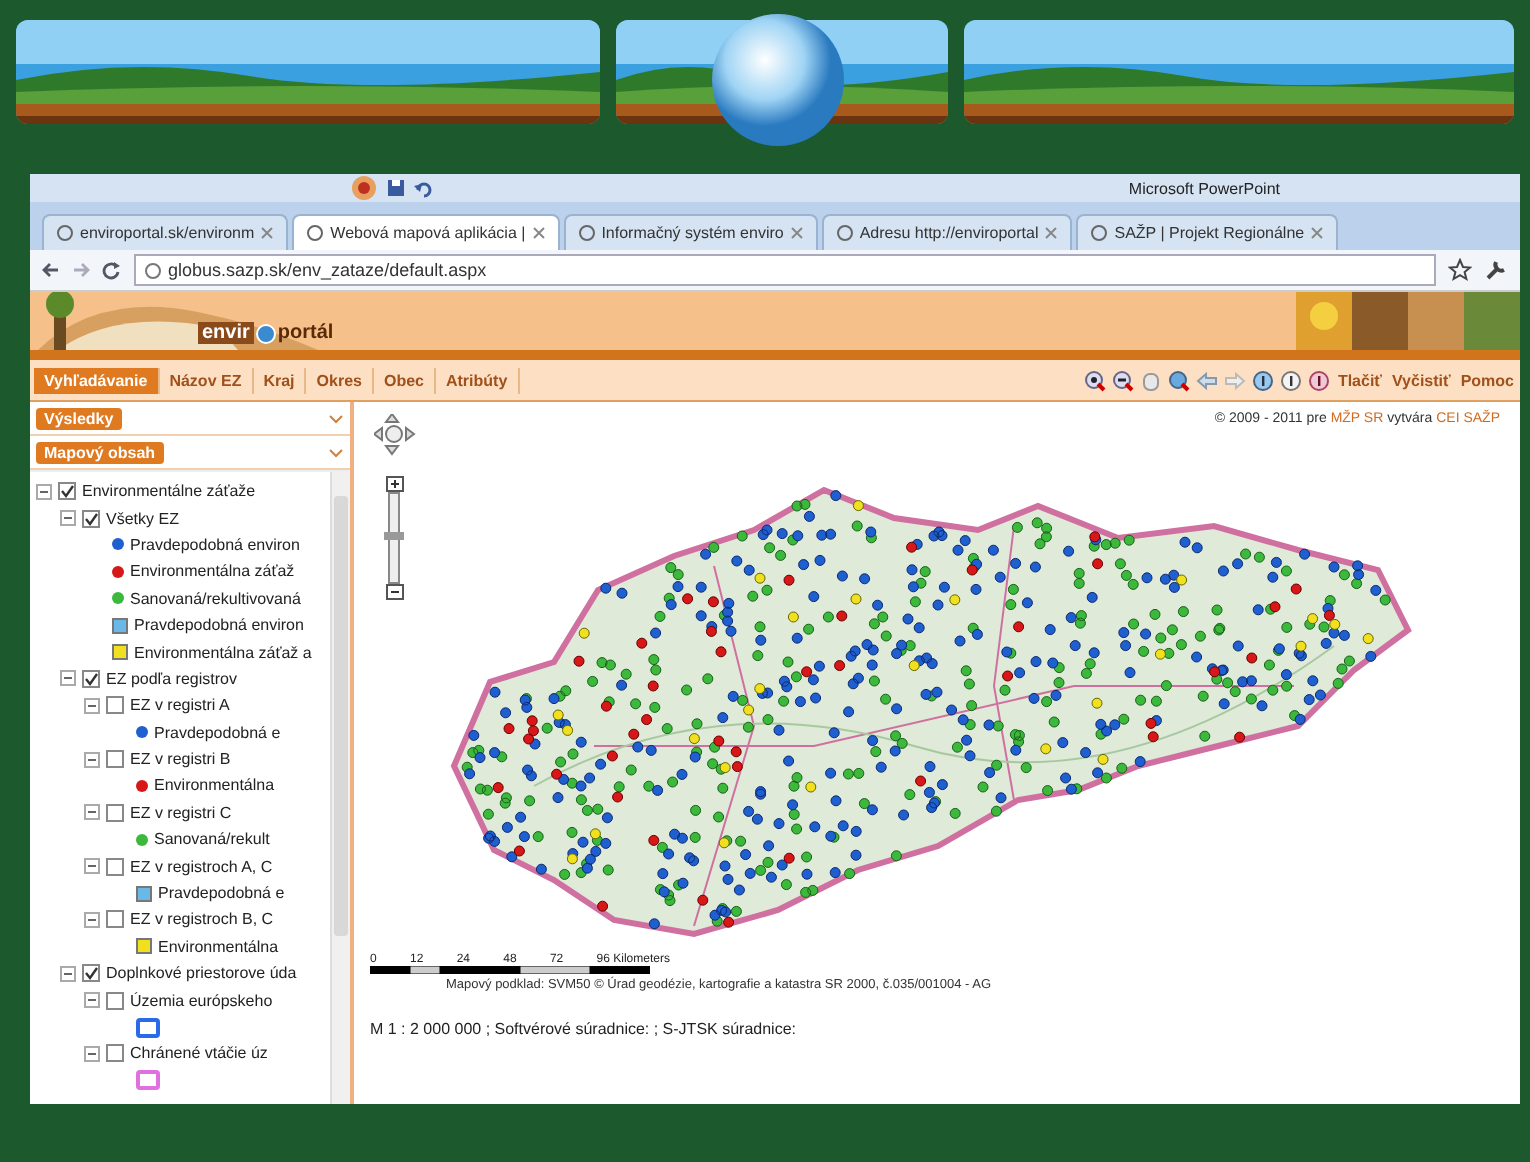  Describe the element at coordinates (1487, 380) in the screenshot. I see `toolbar-link: Pomoc` at that location.